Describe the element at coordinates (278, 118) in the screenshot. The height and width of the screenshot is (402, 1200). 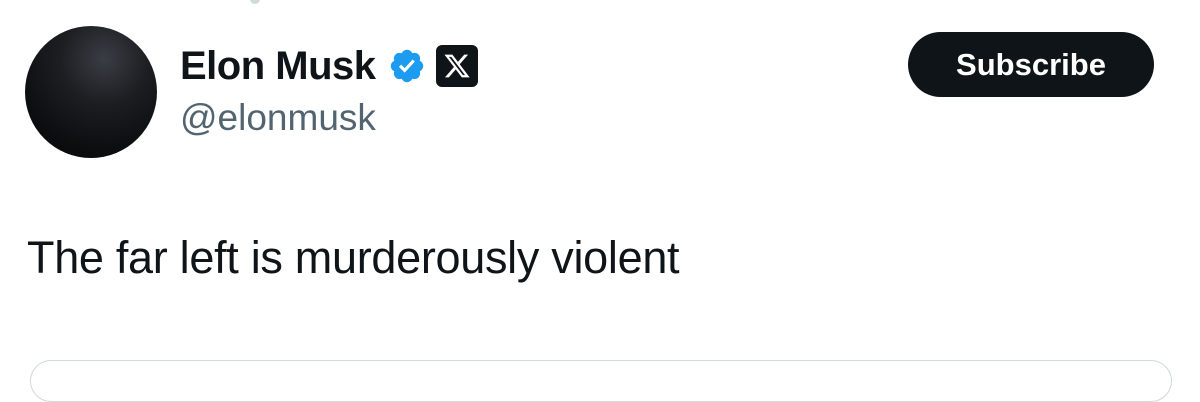
I see `author-handle: @elonmusk` at that location.